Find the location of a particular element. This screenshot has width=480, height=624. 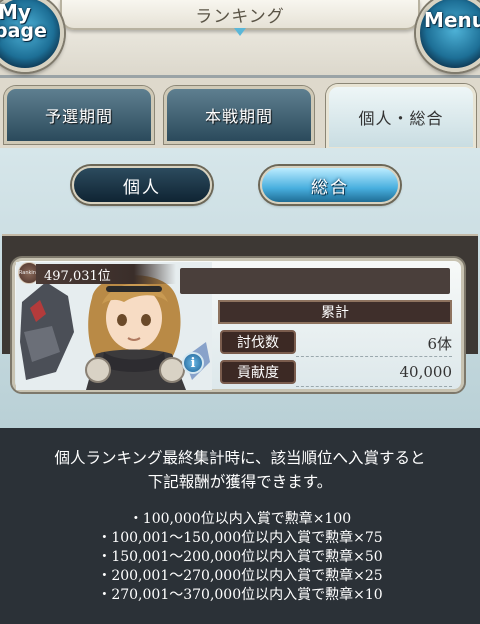

individual-button: 個人 is located at coordinates (142, 185).